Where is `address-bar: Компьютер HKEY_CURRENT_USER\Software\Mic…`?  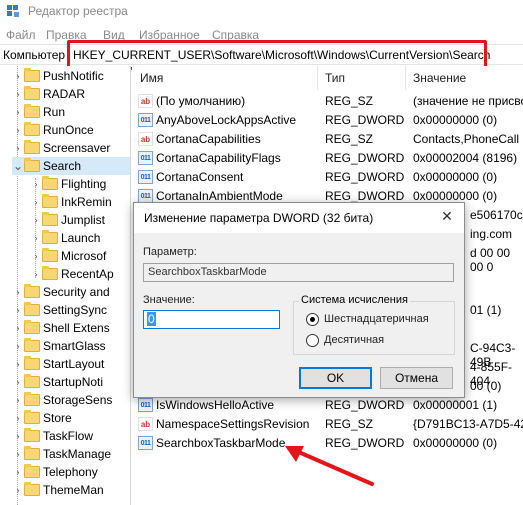 address-bar: Компьютер HKEY_CURRENT_USER\Software\Mic… is located at coordinates (261, 54).